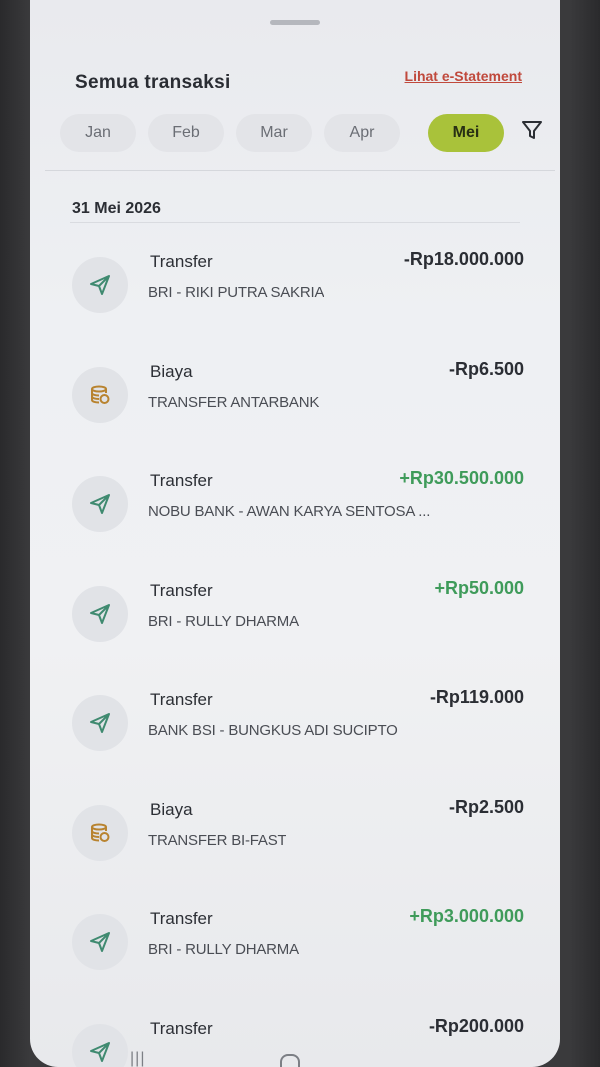 The height and width of the screenshot is (1067, 600). What do you see at coordinates (295, 22) in the screenshot?
I see `sheet-drag-handle` at bounding box center [295, 22].